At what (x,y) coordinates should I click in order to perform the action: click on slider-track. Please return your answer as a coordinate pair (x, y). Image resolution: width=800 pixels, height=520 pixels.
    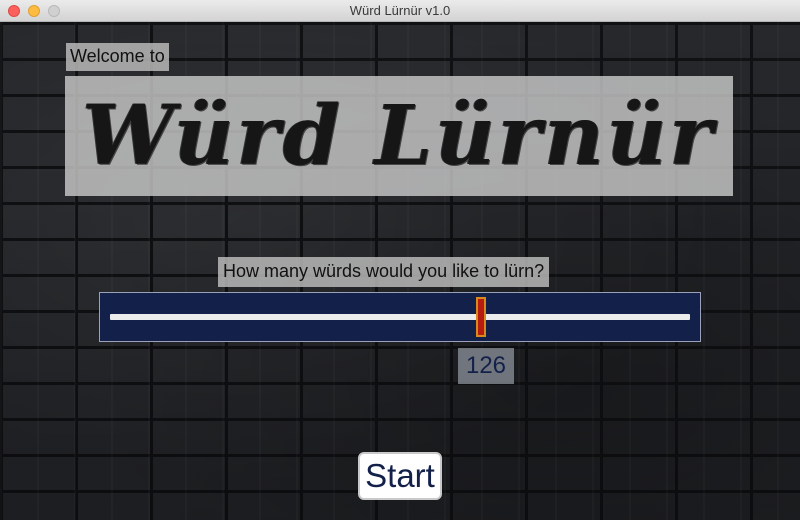
    Looking at the image, I should click on (400, 317).